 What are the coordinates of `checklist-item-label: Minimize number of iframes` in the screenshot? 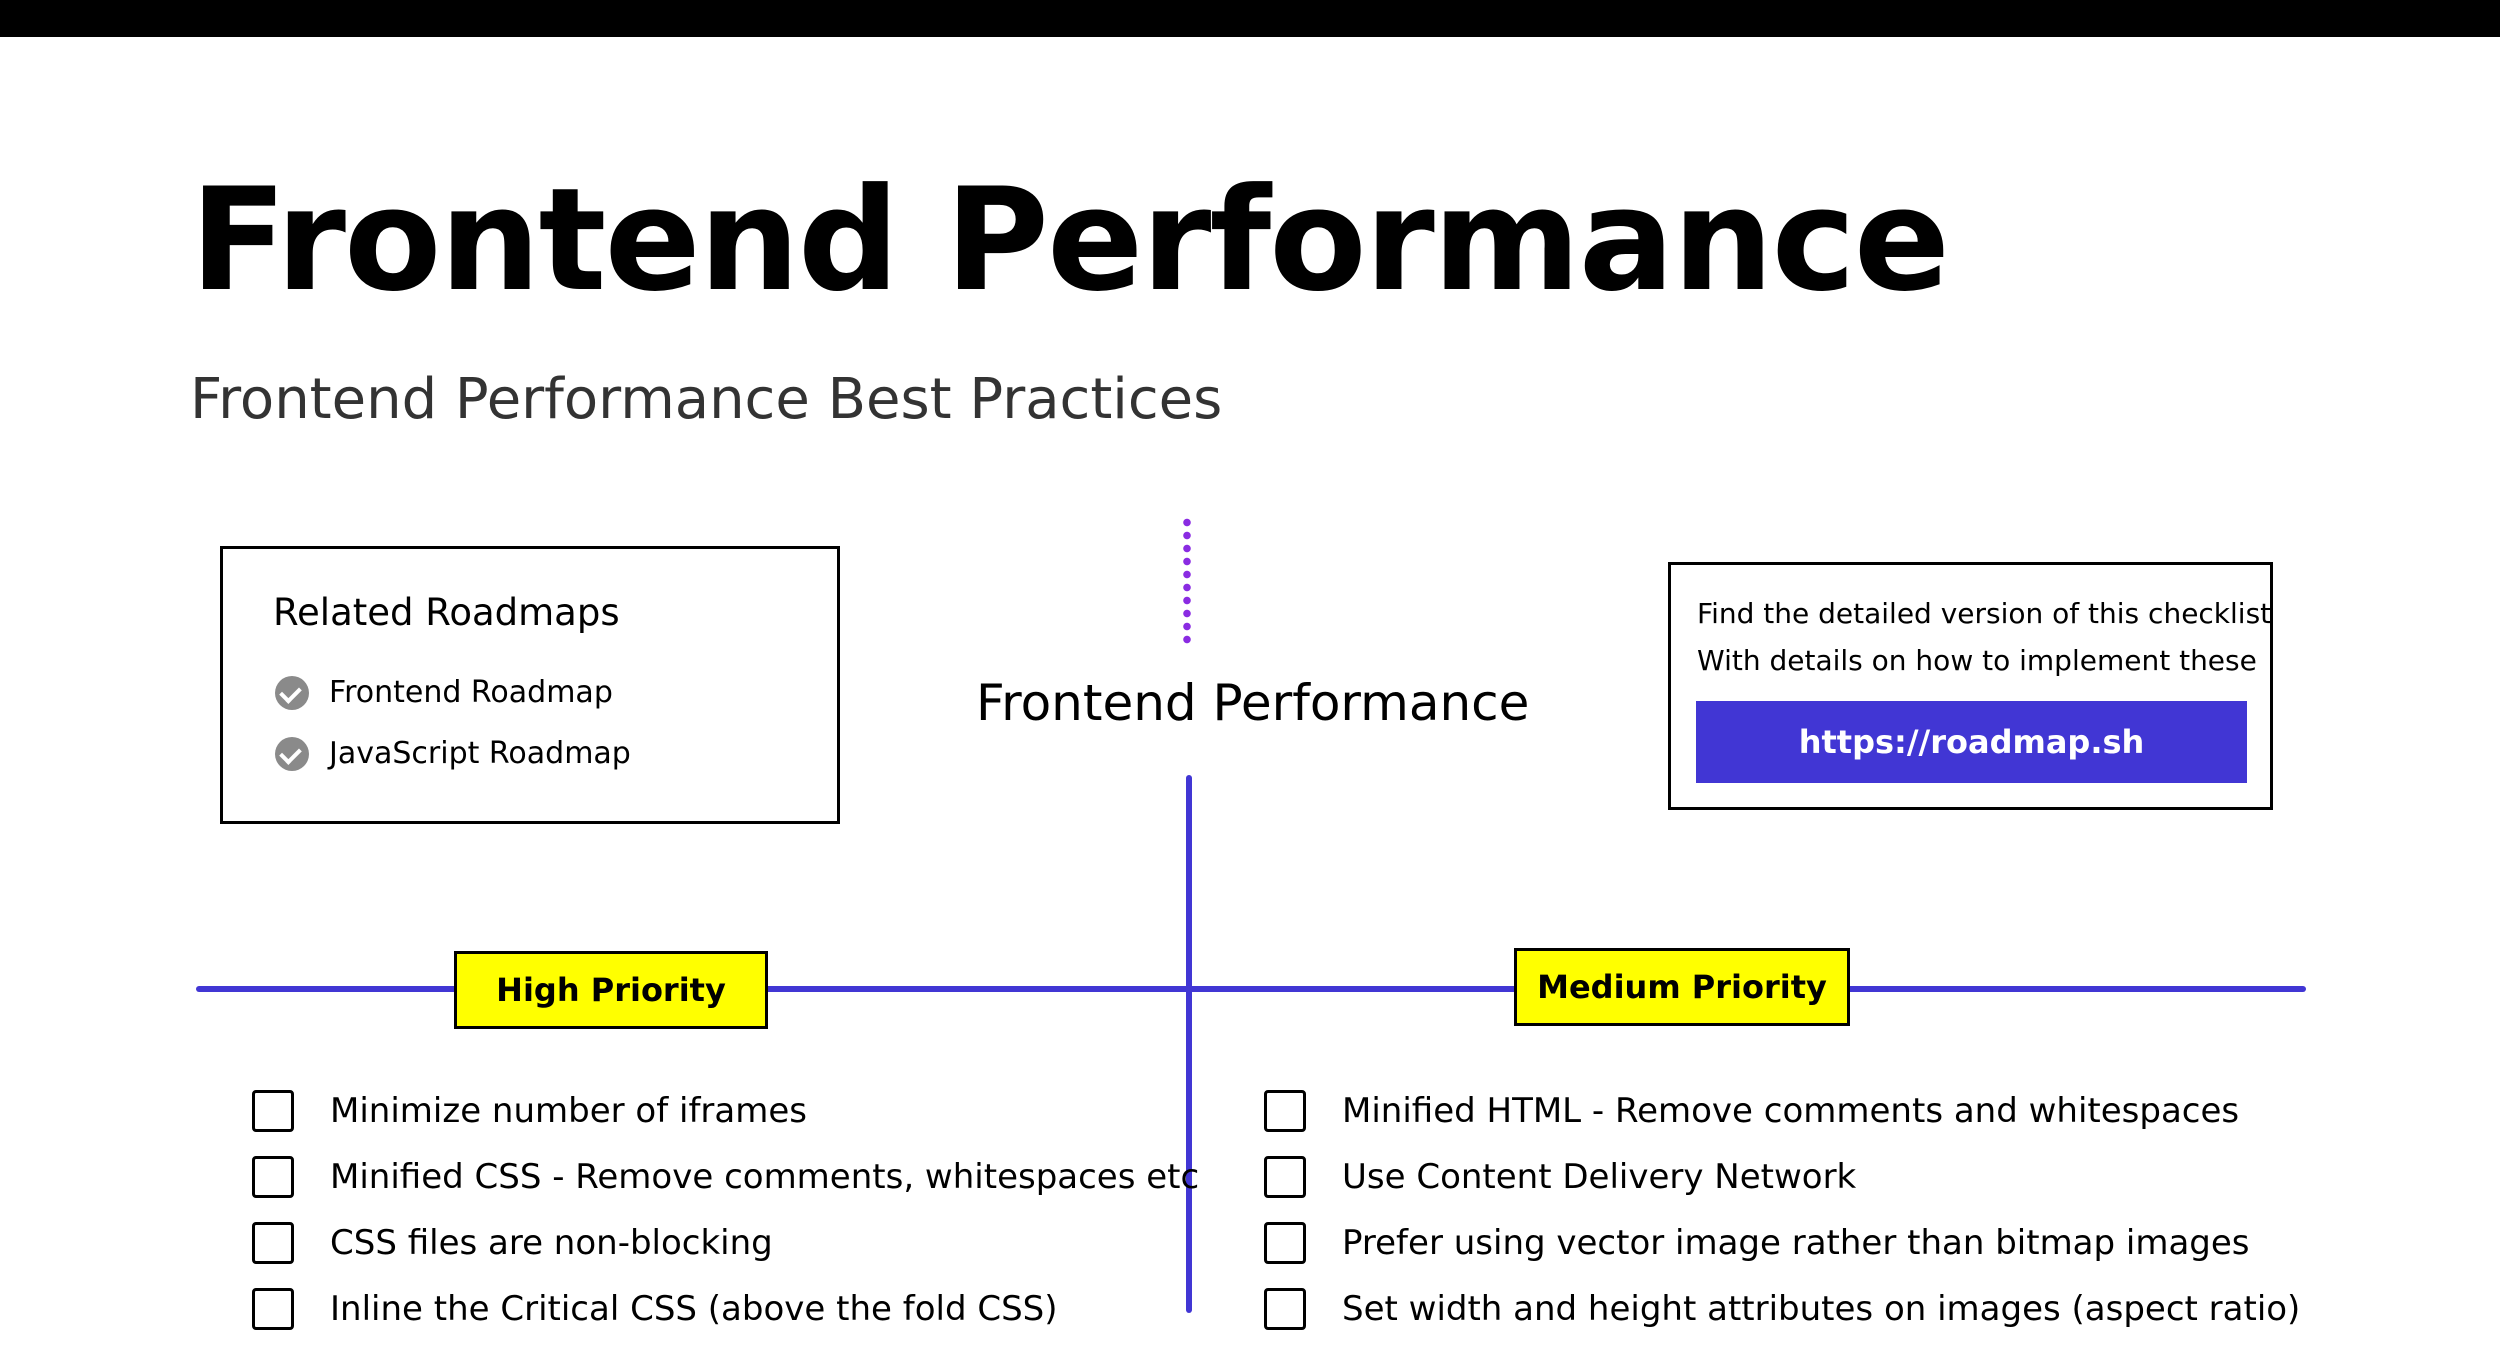 It's located at (568, 1111).